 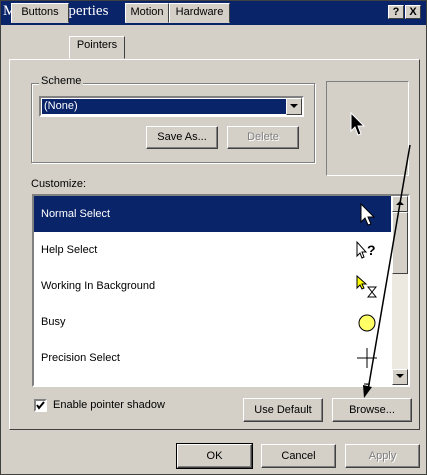 I want to click on cancel-button: Cancel, so click(x=298, y=456).